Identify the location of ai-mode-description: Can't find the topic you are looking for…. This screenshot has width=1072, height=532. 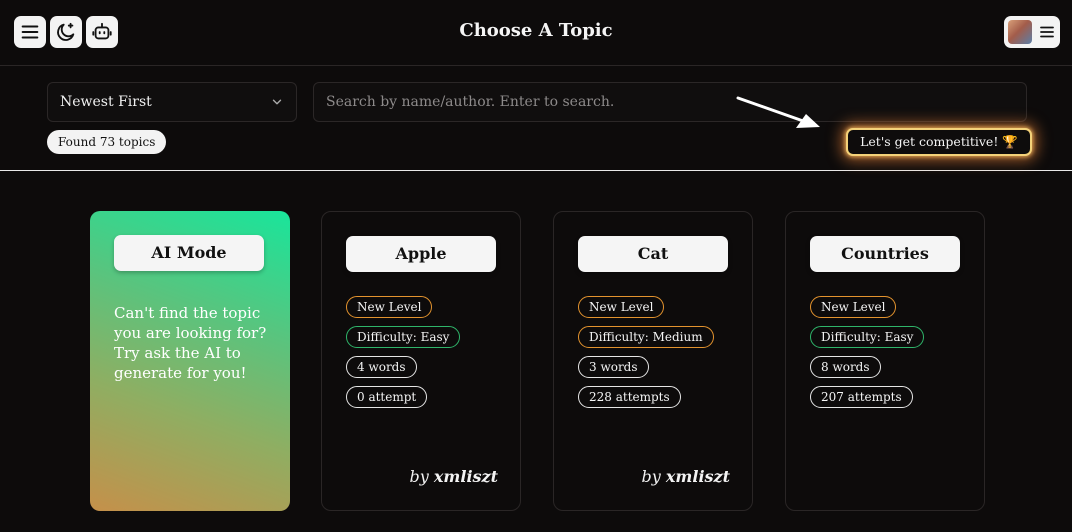
(190, 343).